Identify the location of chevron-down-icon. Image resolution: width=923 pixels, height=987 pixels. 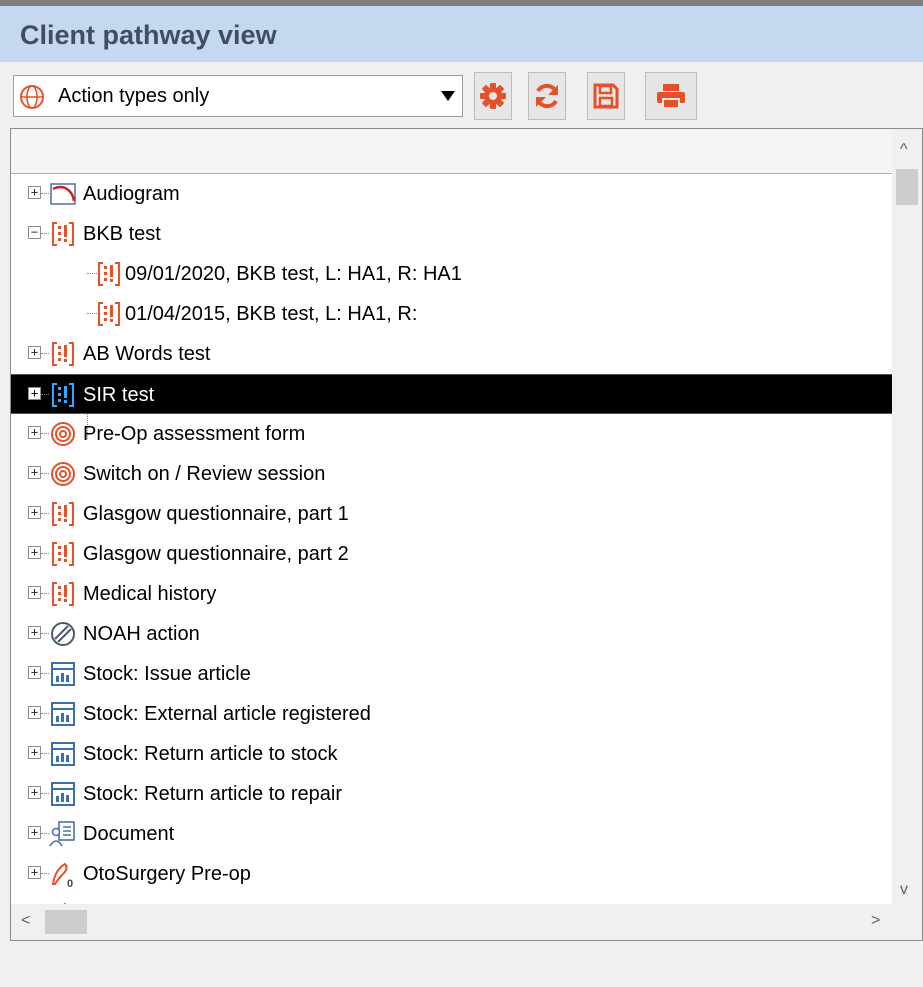
(448, 96).